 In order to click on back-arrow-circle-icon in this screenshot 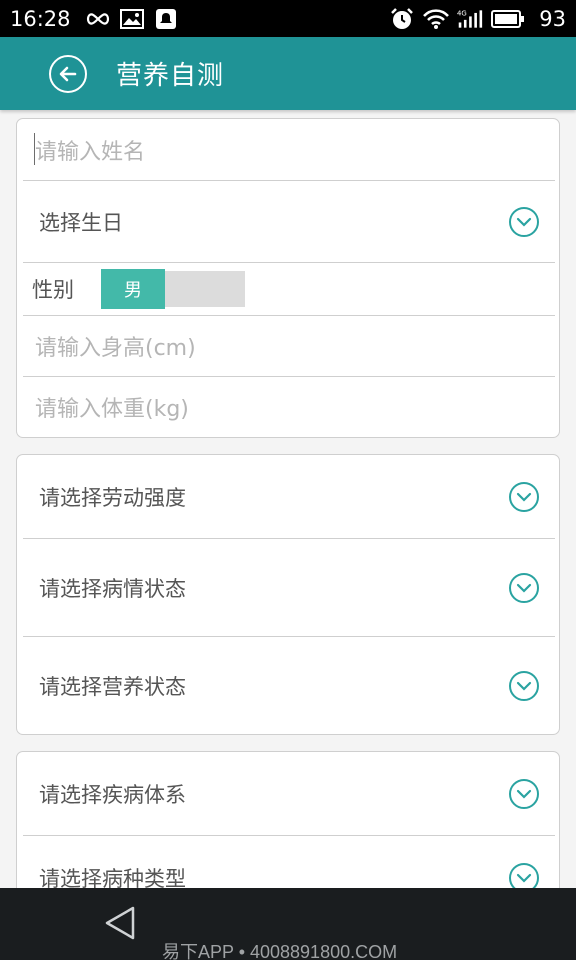, I will do `click(68, 73)`.